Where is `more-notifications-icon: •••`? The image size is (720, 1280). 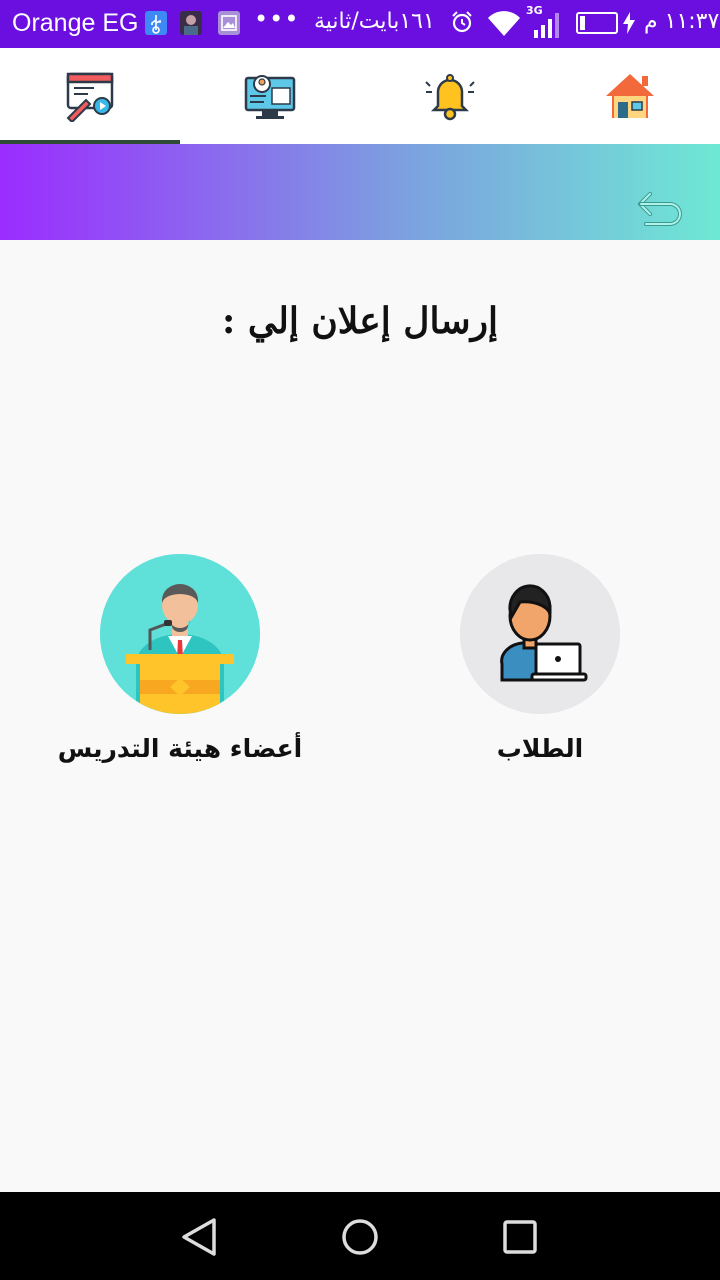
more-notifications-icon: ••• is located at coordinates (277, 19).